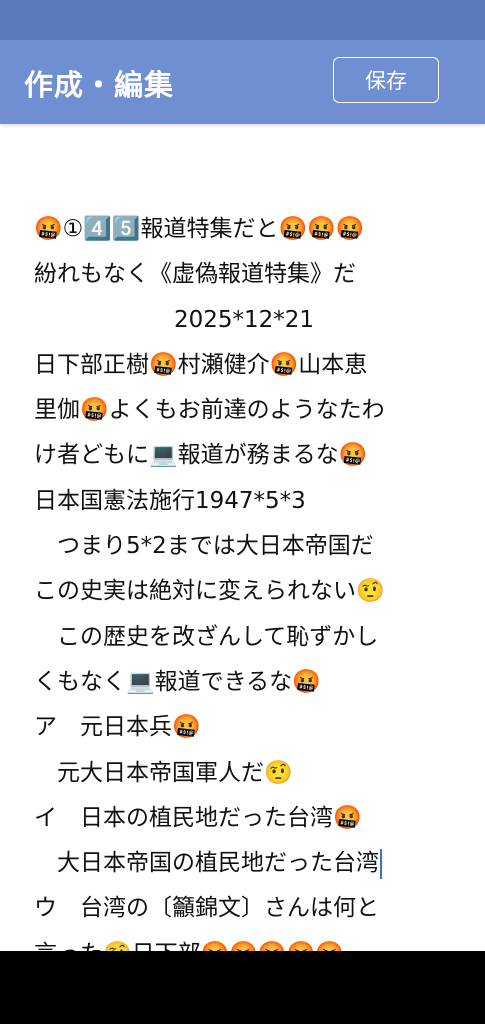  I want to click on editor-line: 日本国憲法施行1947*5*3, so click(170, 500).